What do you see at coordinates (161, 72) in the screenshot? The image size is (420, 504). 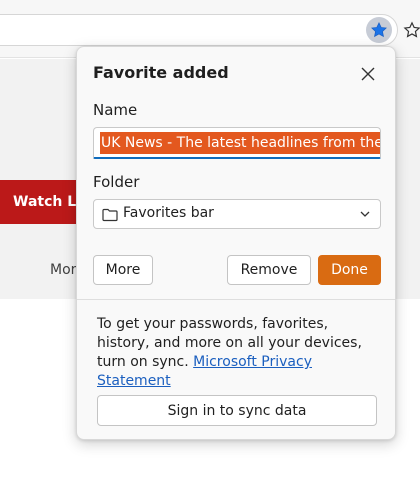 I see `popup-title: Favorite added` at bounding box center [161, 72].